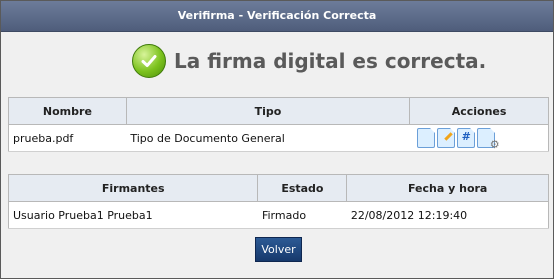 The height and width of the screenshot is (279, 554). Describe the element at coordinates (447, 188) in the screenshot. I see `header-fecha: Fecha y hora` at that location.